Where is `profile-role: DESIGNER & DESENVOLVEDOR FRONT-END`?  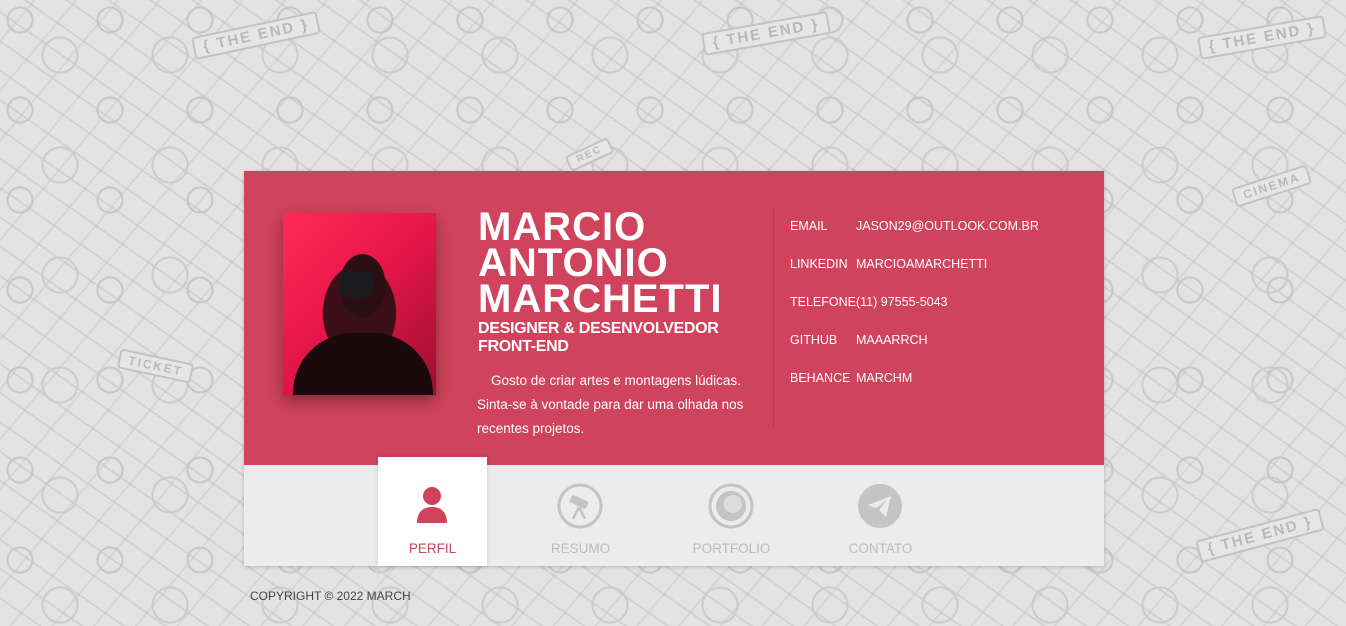 profile-role: DESIGNER & DESENVOLVEDOR FRONT-END is located at coordinates (598, 337).